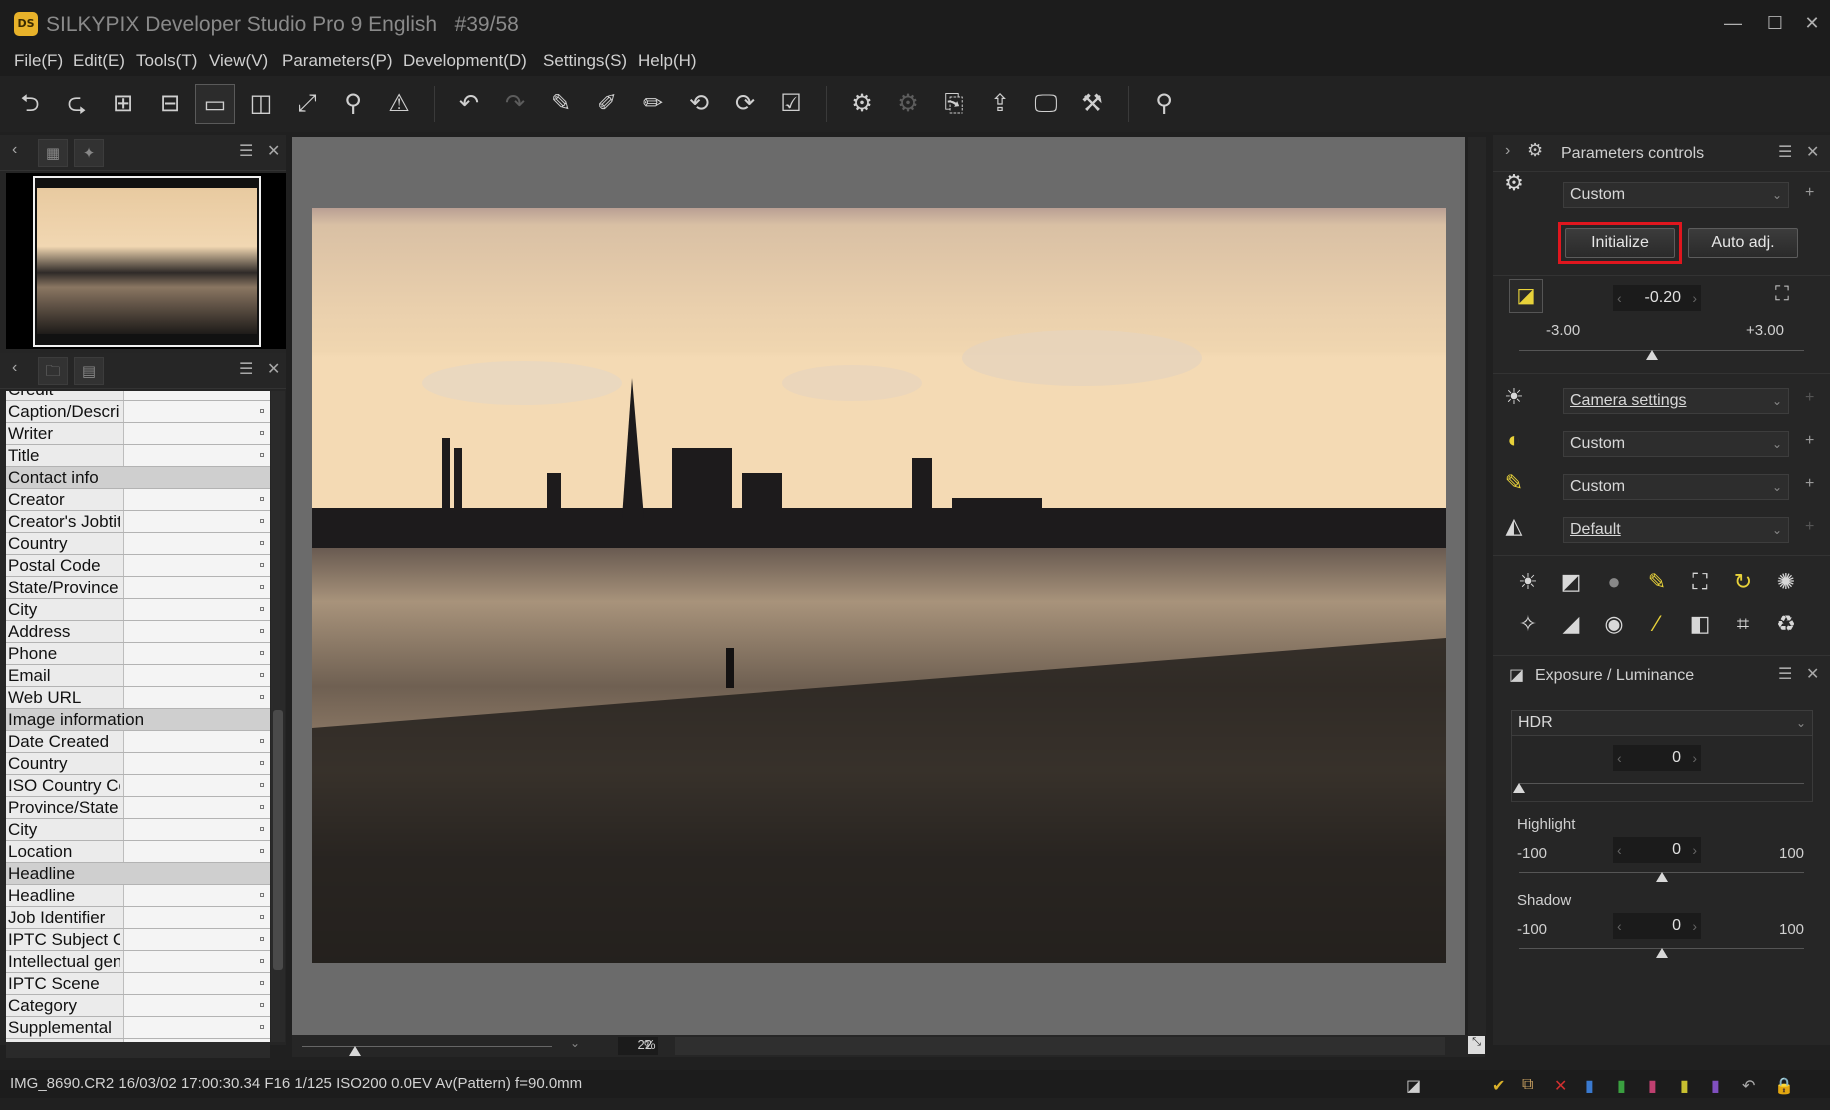 The width and height of the screenshot is (1830, 1110). I want to click on exposure-slider-knob, so click(1652, 355).